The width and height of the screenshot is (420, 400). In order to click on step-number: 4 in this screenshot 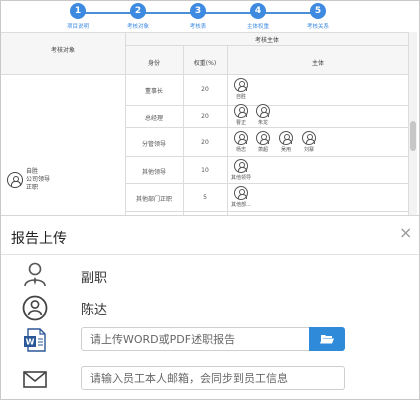, I will do `click(258, 11)`.